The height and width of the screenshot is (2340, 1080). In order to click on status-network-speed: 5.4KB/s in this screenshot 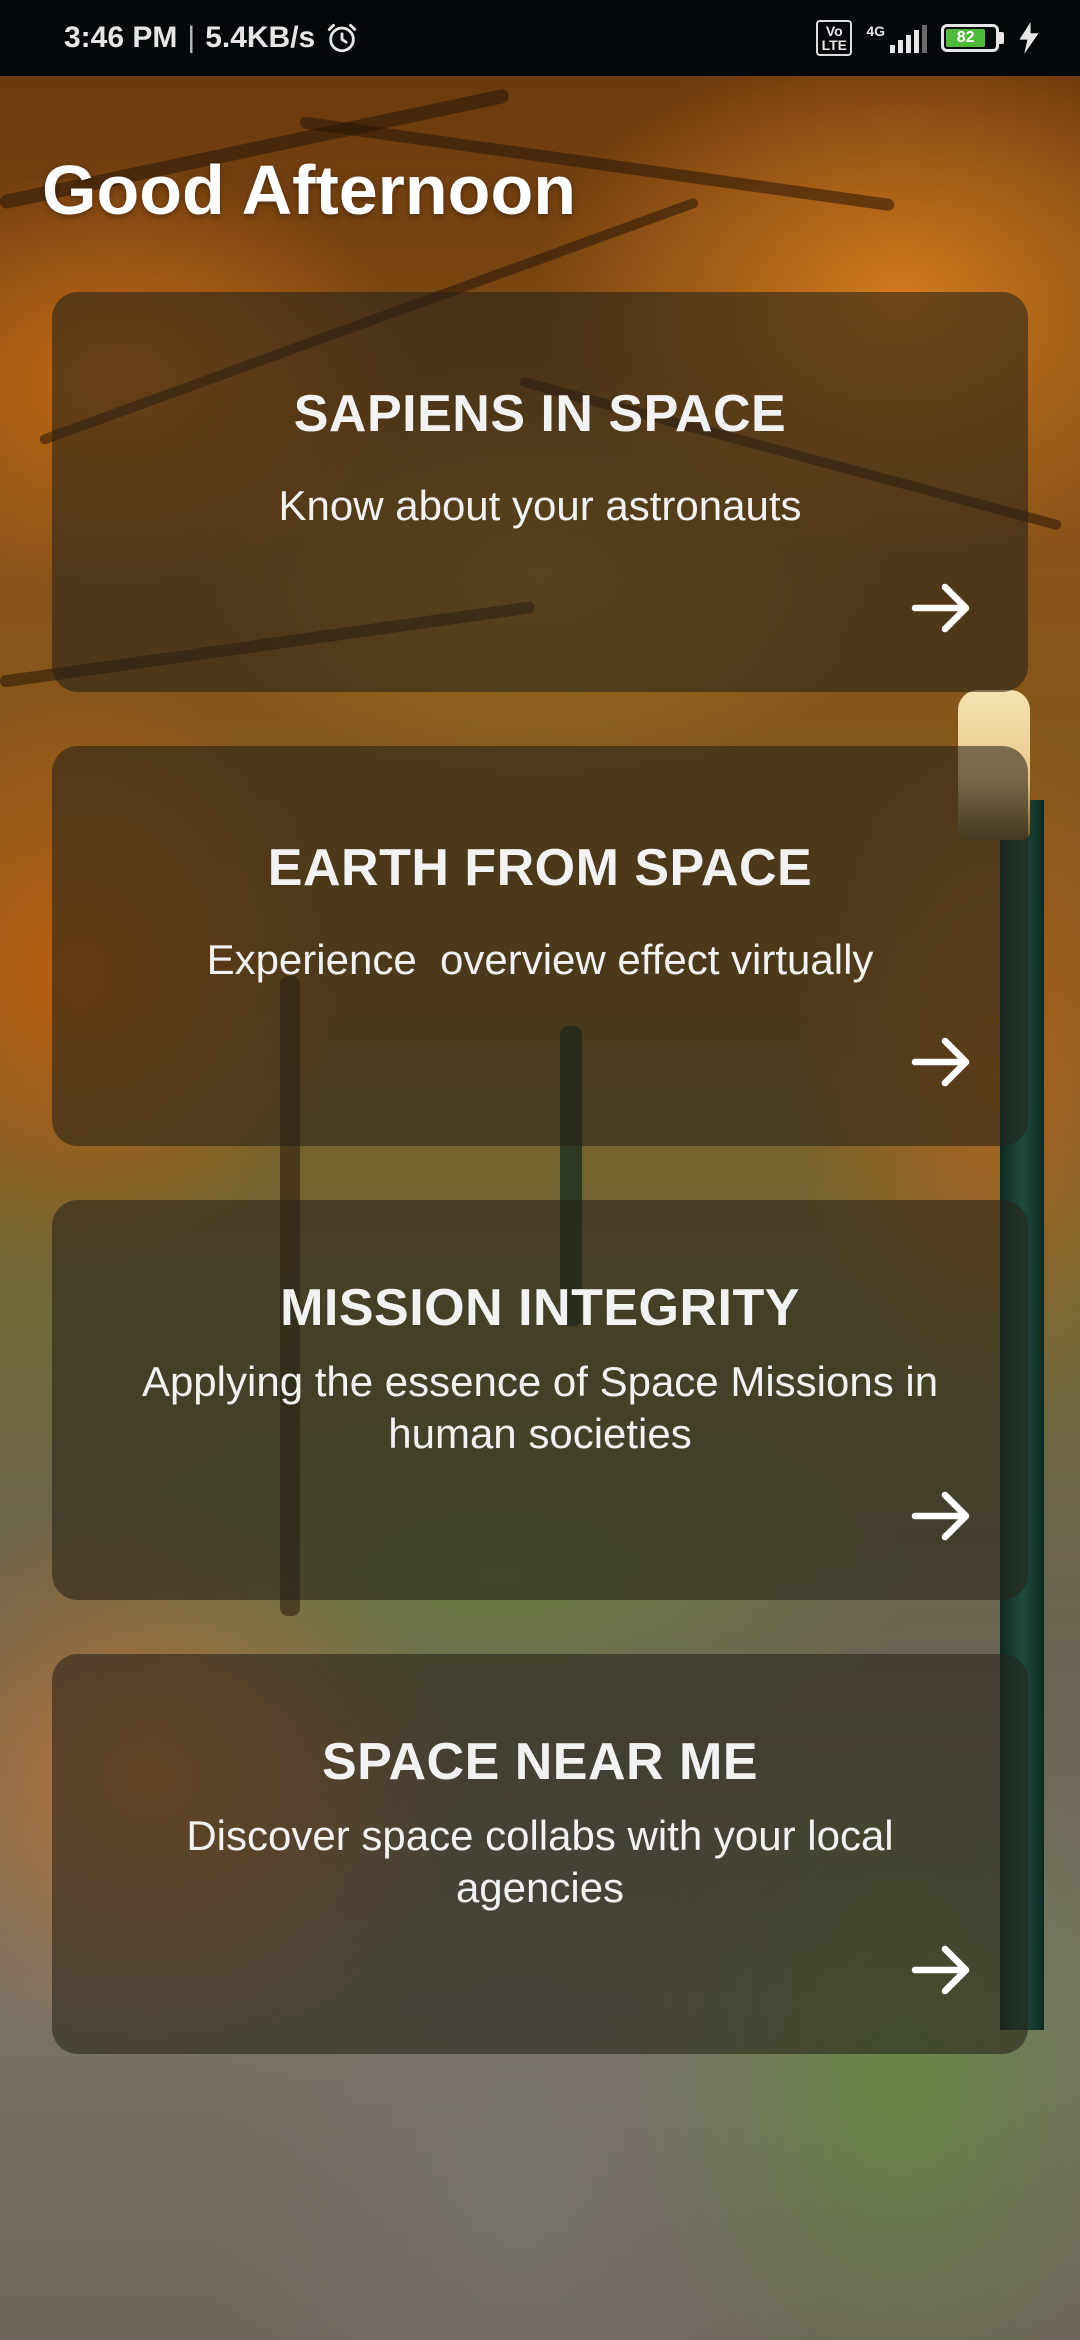, I will do `click(260, 37)`.